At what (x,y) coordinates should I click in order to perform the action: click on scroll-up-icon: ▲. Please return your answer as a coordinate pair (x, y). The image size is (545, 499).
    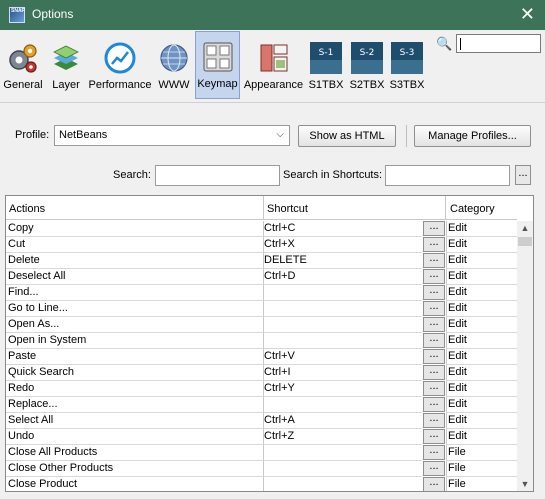
    Looking at the image, I should click on (525, 228).